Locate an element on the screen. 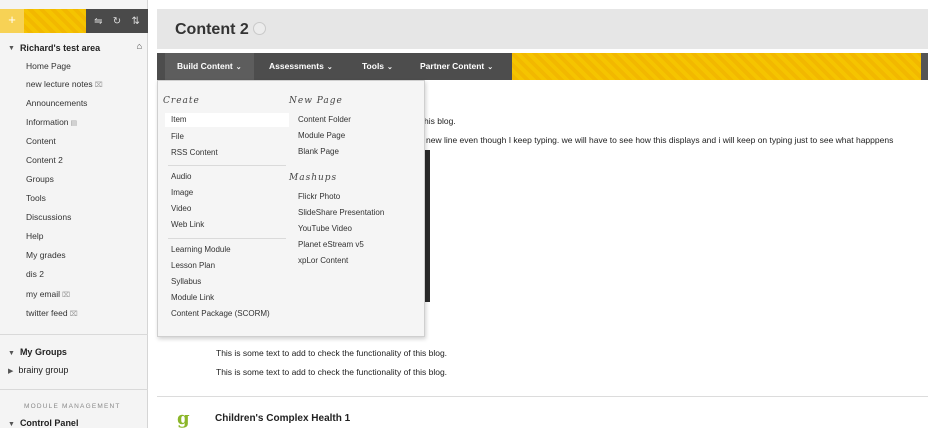  menu-item-file: File is located at coordinates (177, 137).